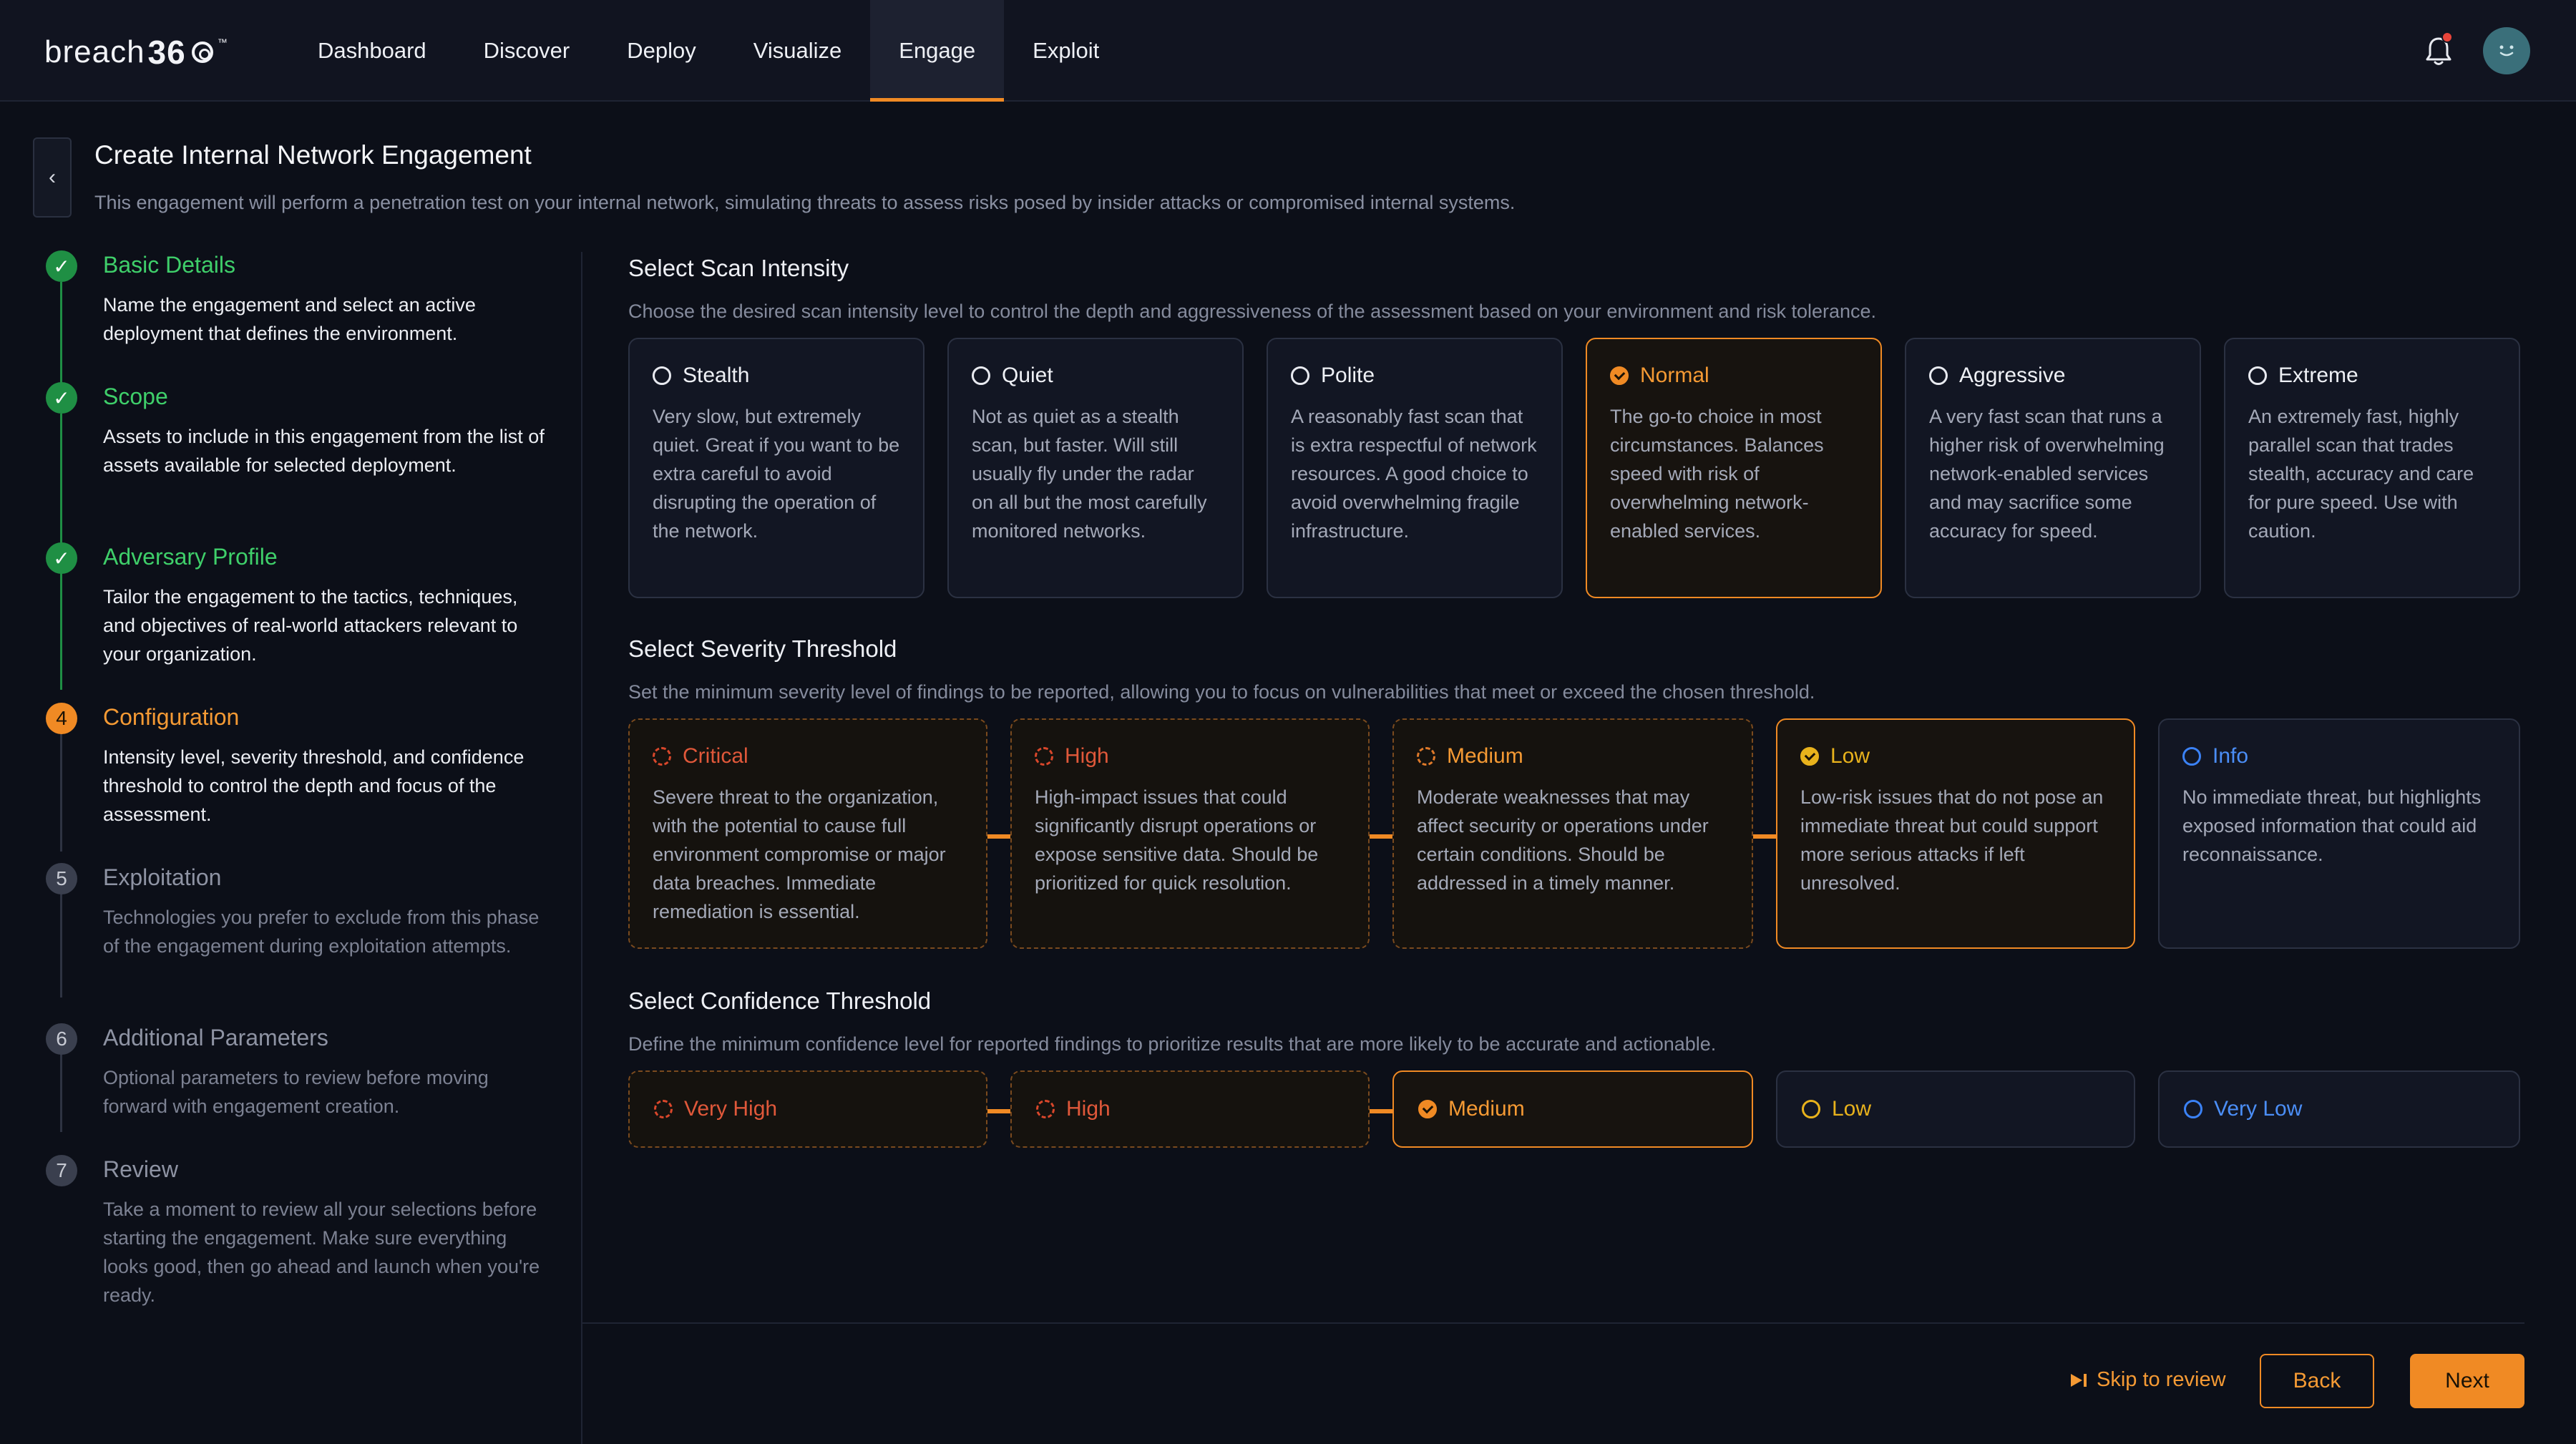 The width and height of the screenshot is (2576, 1444). I want to click on avatar-face-icon, so click(2506, 51).